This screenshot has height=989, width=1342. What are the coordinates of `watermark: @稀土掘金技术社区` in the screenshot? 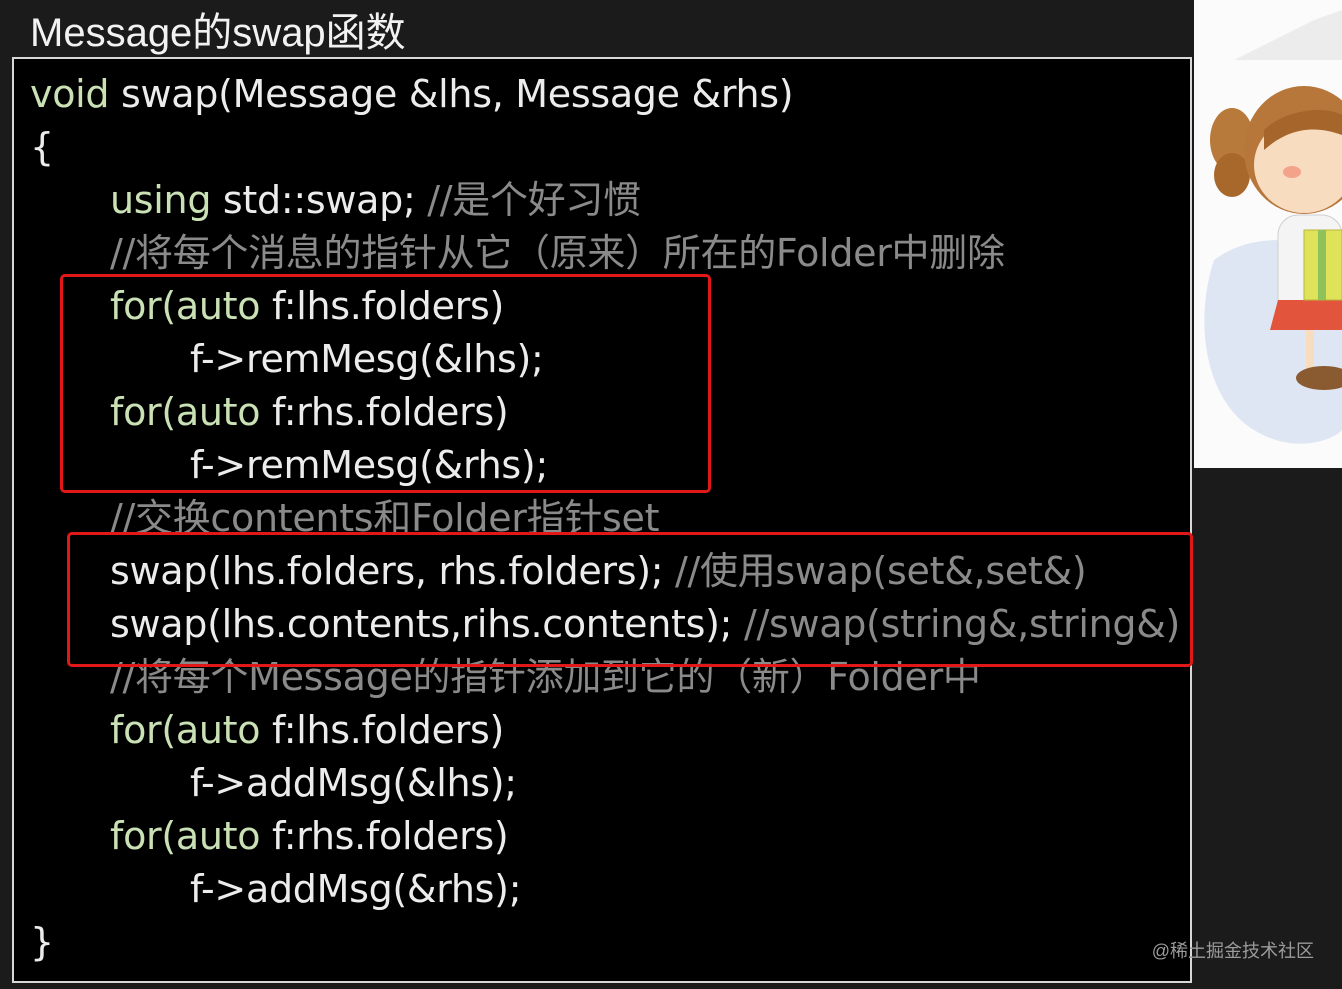 It's located at (1232, 951).